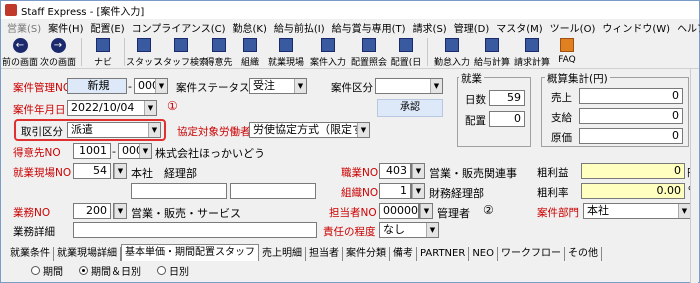 This screenshot has width=700, height=283. Describe the element at coordinates (92, 151) in the screenshot. I see `customer-no-field: 1001` at that location.